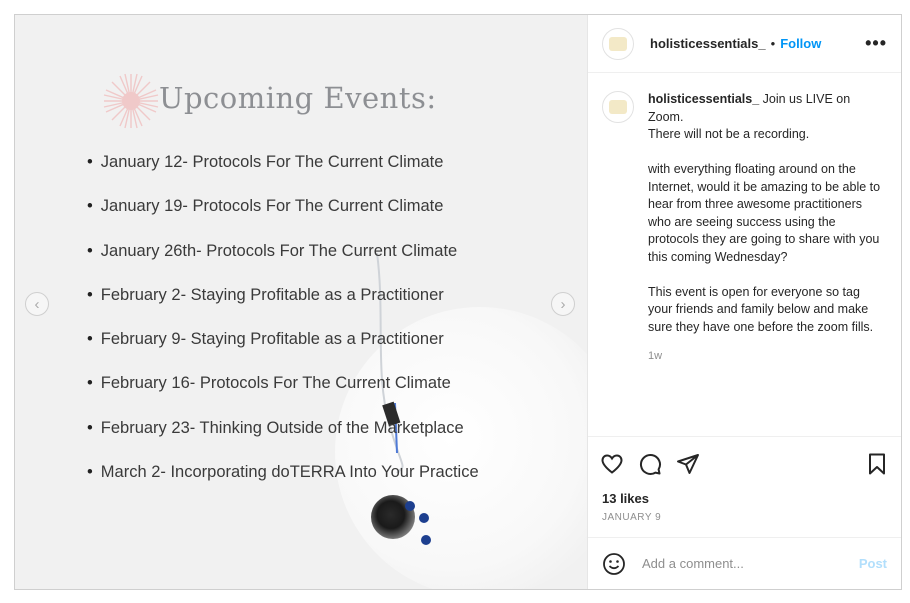  Describe the element at coordinates (612, 464) in the screenshot. I see `heart-icon` at that location.